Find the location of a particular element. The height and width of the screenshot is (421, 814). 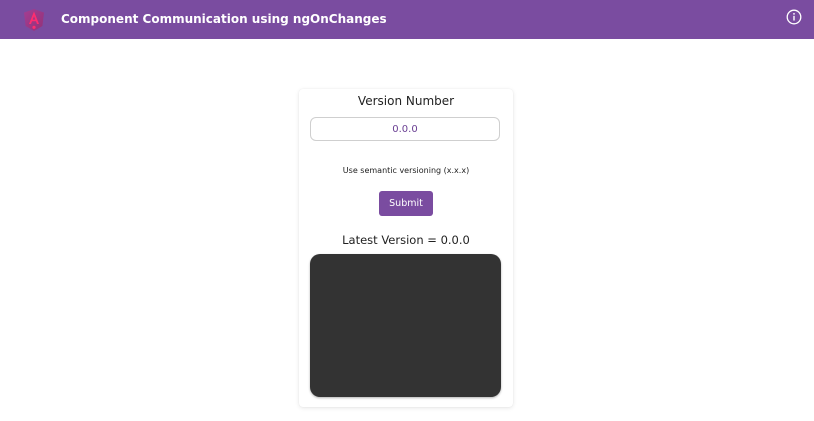

info-icon is located at coordinates (794, 17).